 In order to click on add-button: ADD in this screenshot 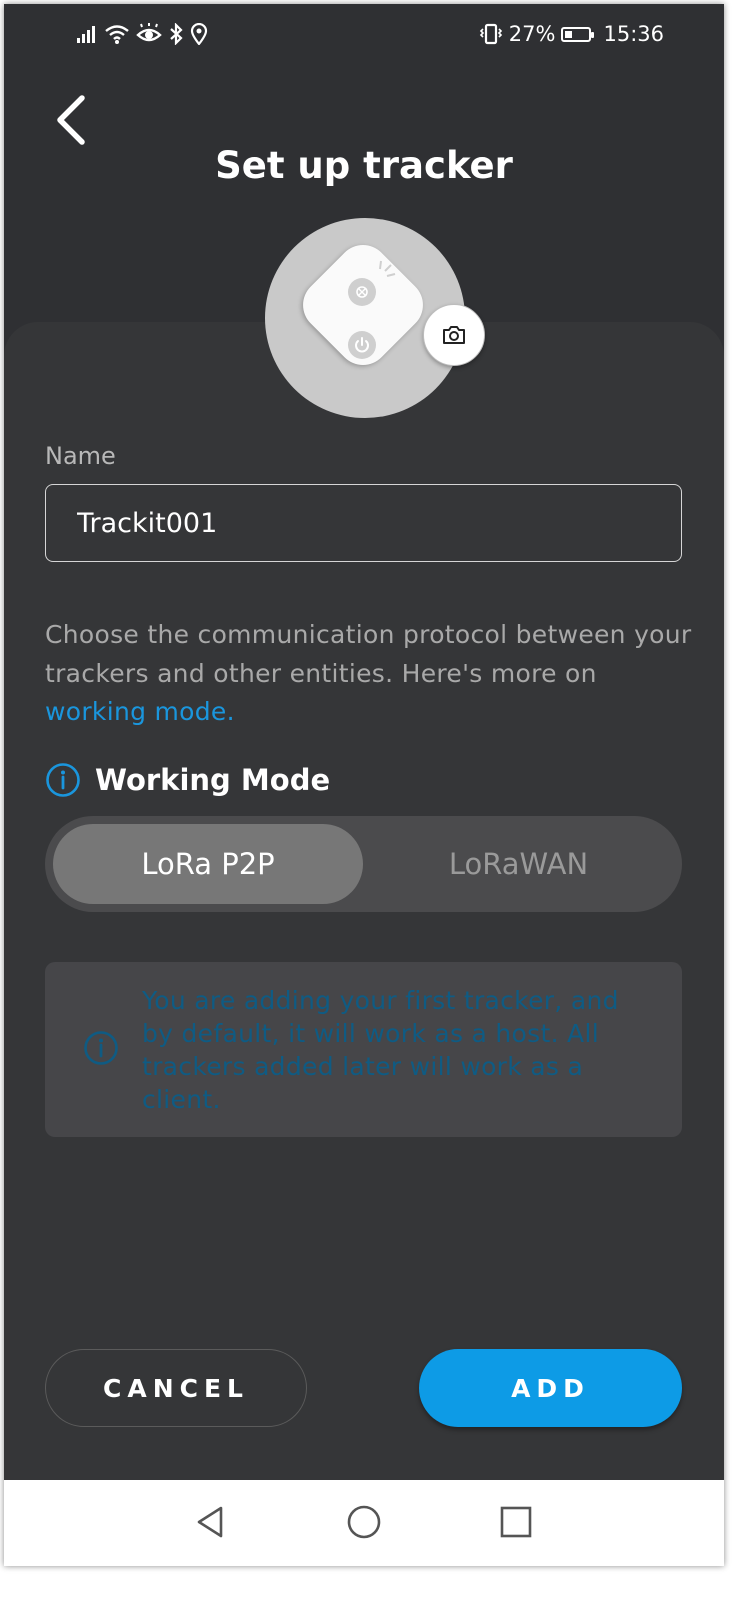, I will do `click(550, 1388)`.